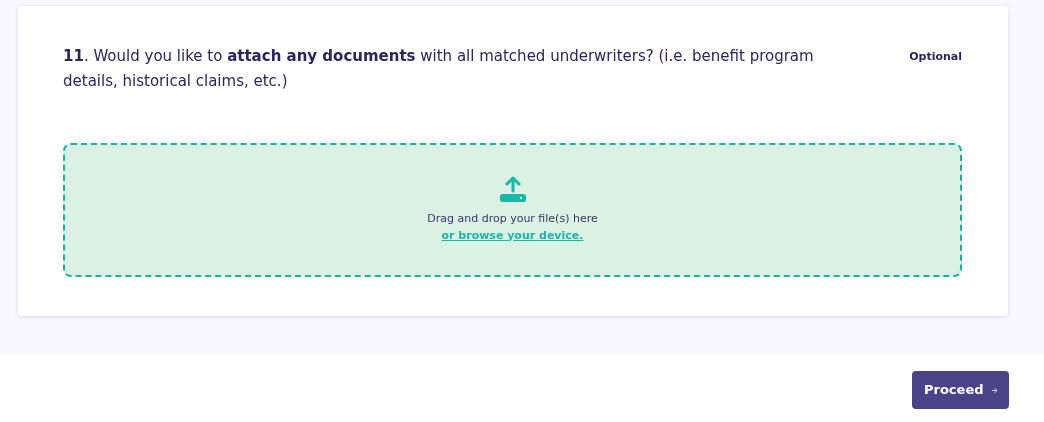  What do you see at coordinates (935, 57) in the screenshot?
I see `optional-label: Optional` at bounding box center [935, 57].